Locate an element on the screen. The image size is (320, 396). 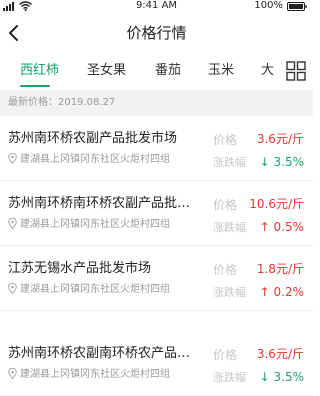
nav-header: 价格行情 is located at coordinates (156, 33).